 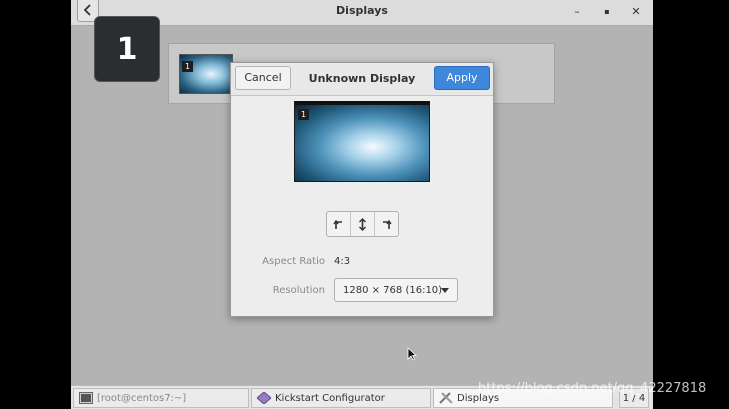 What do you see at coordinates (607, 12) in the screenshot?
I see `maximize-button: ▪` at bounding box center [607, 12].